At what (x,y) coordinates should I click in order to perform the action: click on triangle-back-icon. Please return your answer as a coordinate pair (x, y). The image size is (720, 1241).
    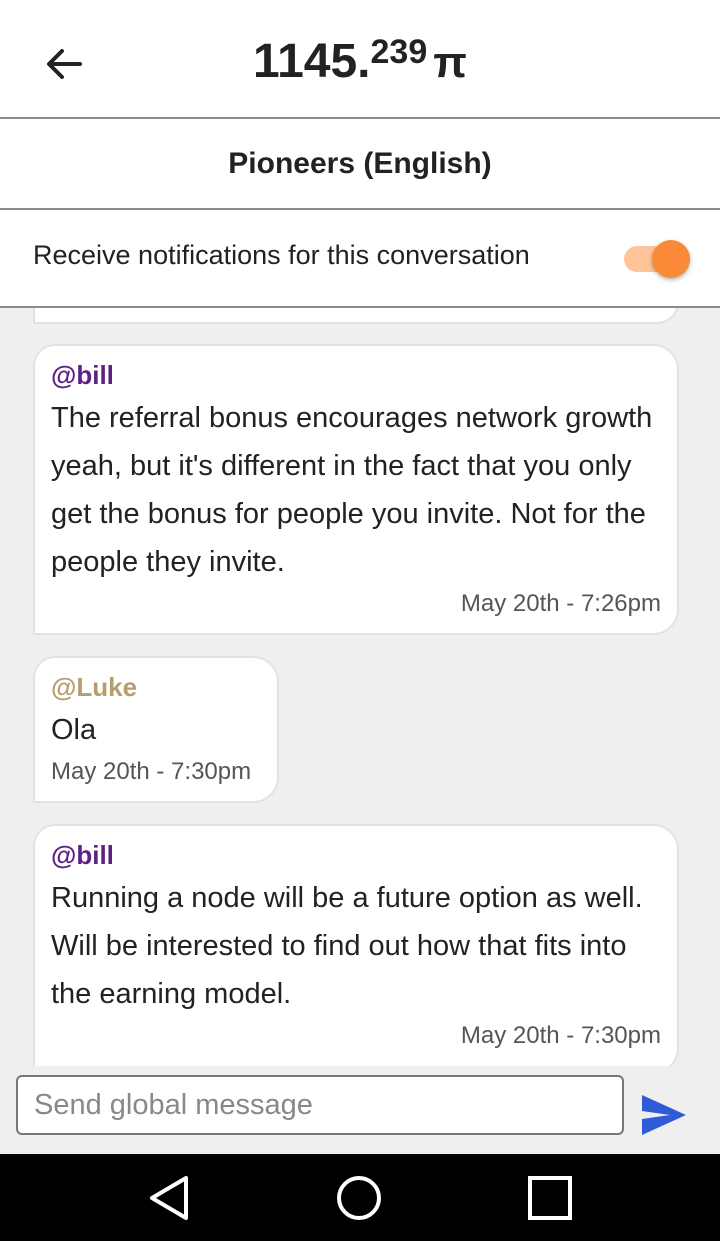
    Looking at the image, I should click on (169, 1198).